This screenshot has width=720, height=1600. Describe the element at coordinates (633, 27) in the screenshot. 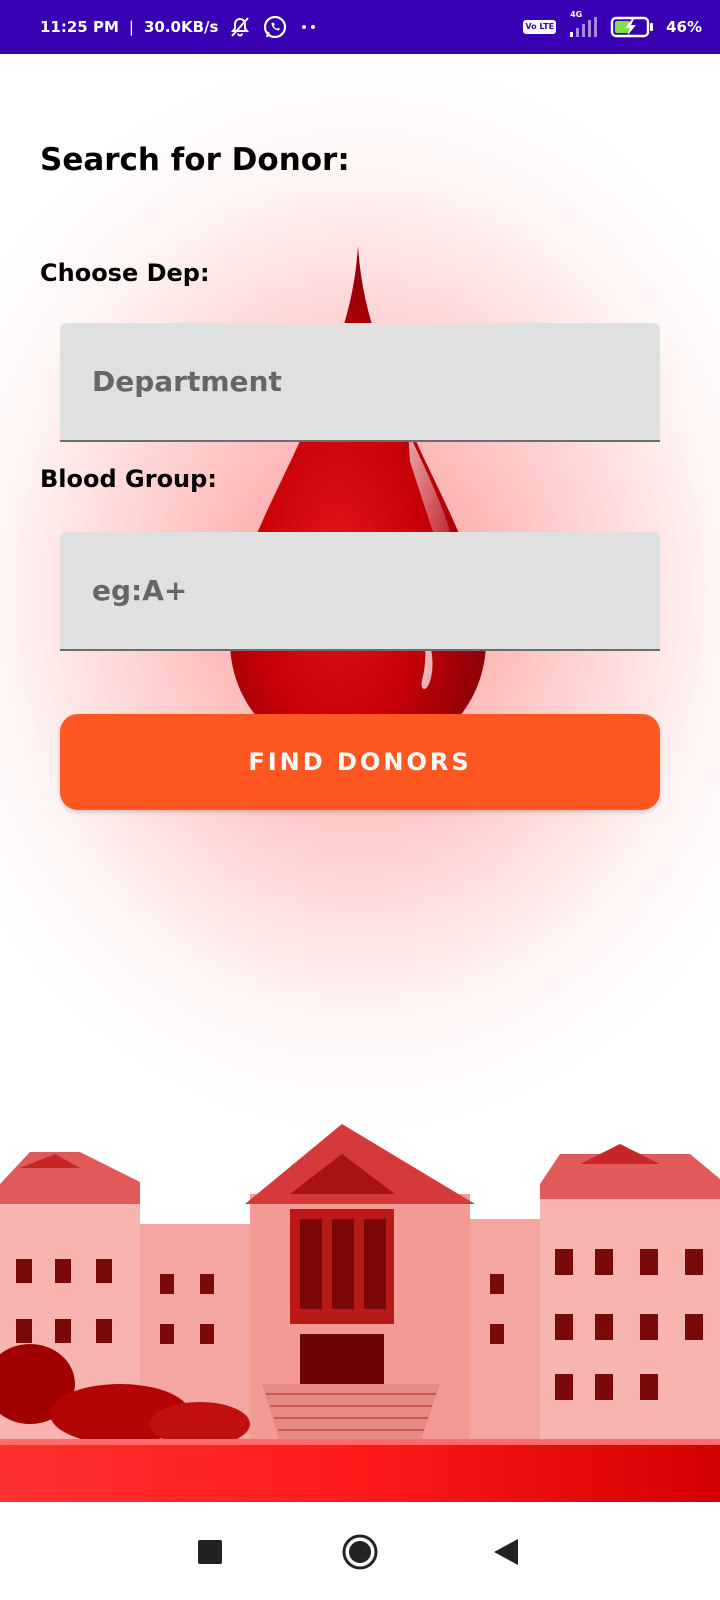

I see `battery-charging-icon` at that location.